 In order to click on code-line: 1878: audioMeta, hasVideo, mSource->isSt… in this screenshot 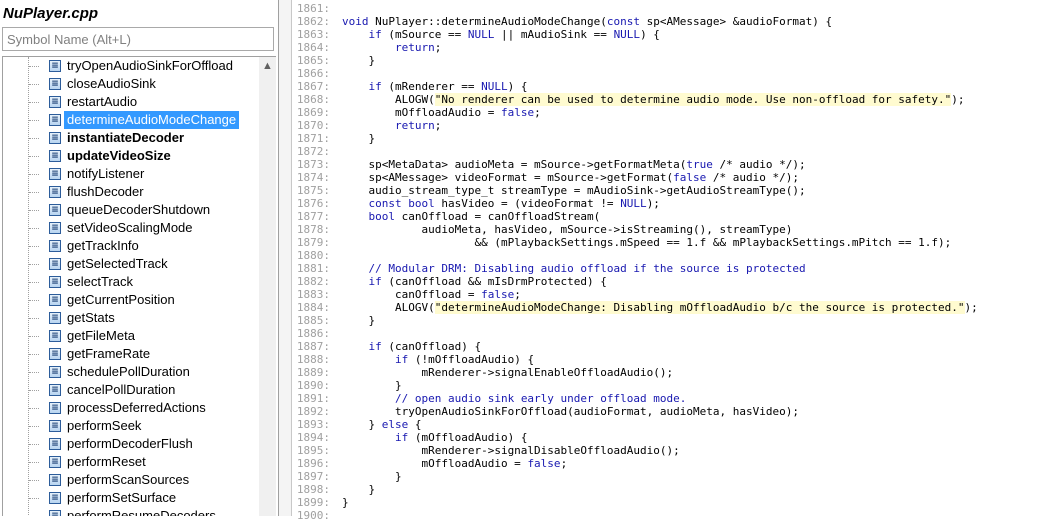, I will do `click(635, 229)`.